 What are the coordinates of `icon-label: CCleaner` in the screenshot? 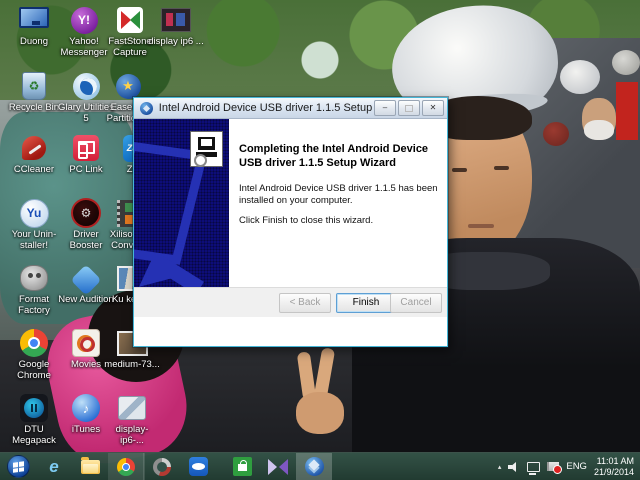 It's located at (34, 169).